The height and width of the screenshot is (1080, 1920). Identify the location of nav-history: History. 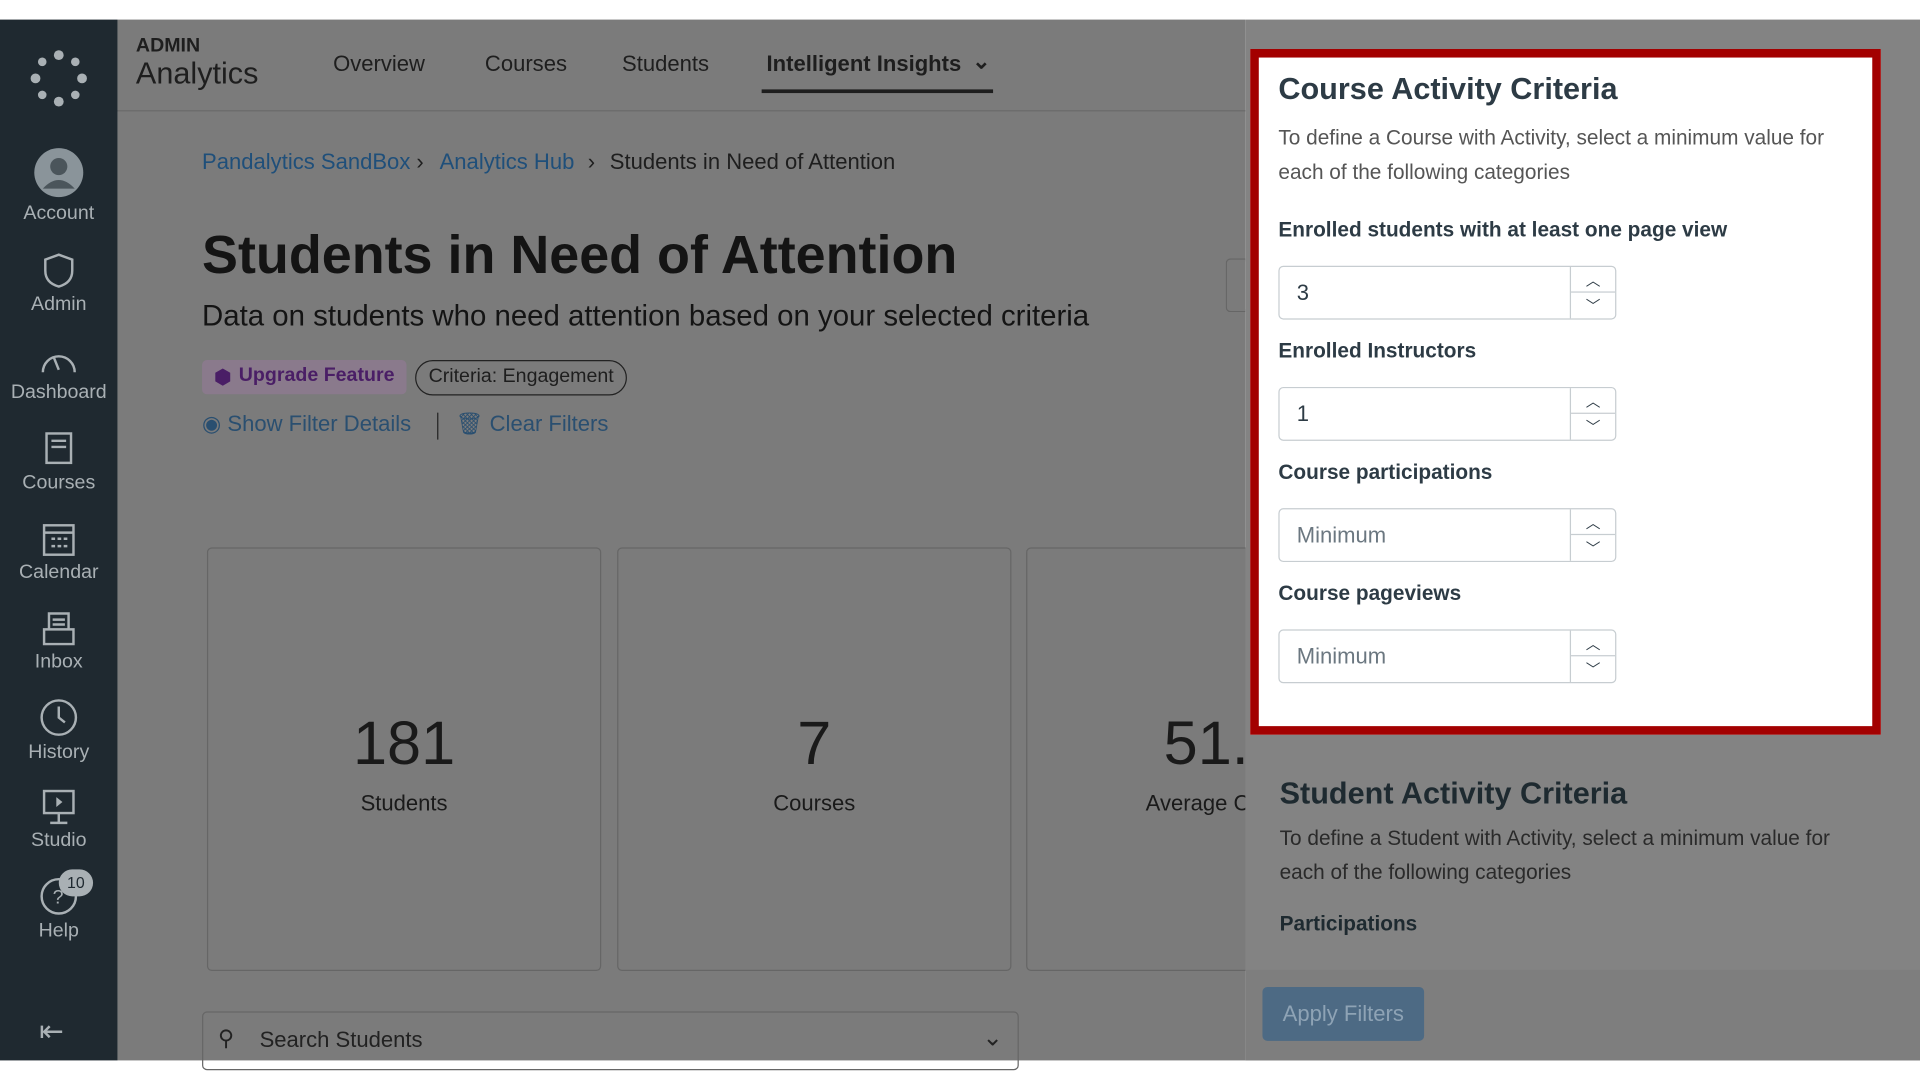
(59, 731).